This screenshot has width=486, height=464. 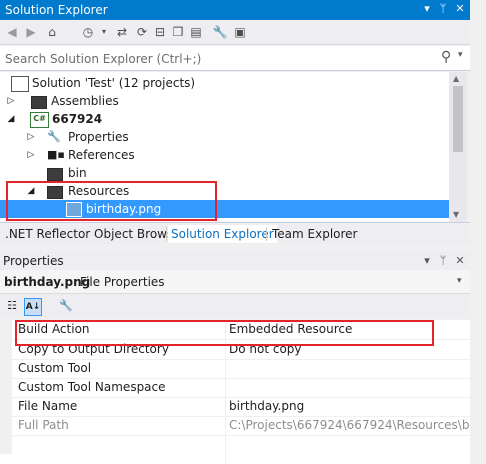 What do you see at coordinates (39, 120) in the screenshot?
I see `csharp-project-icon: C#` at bounding box center [39, 120].